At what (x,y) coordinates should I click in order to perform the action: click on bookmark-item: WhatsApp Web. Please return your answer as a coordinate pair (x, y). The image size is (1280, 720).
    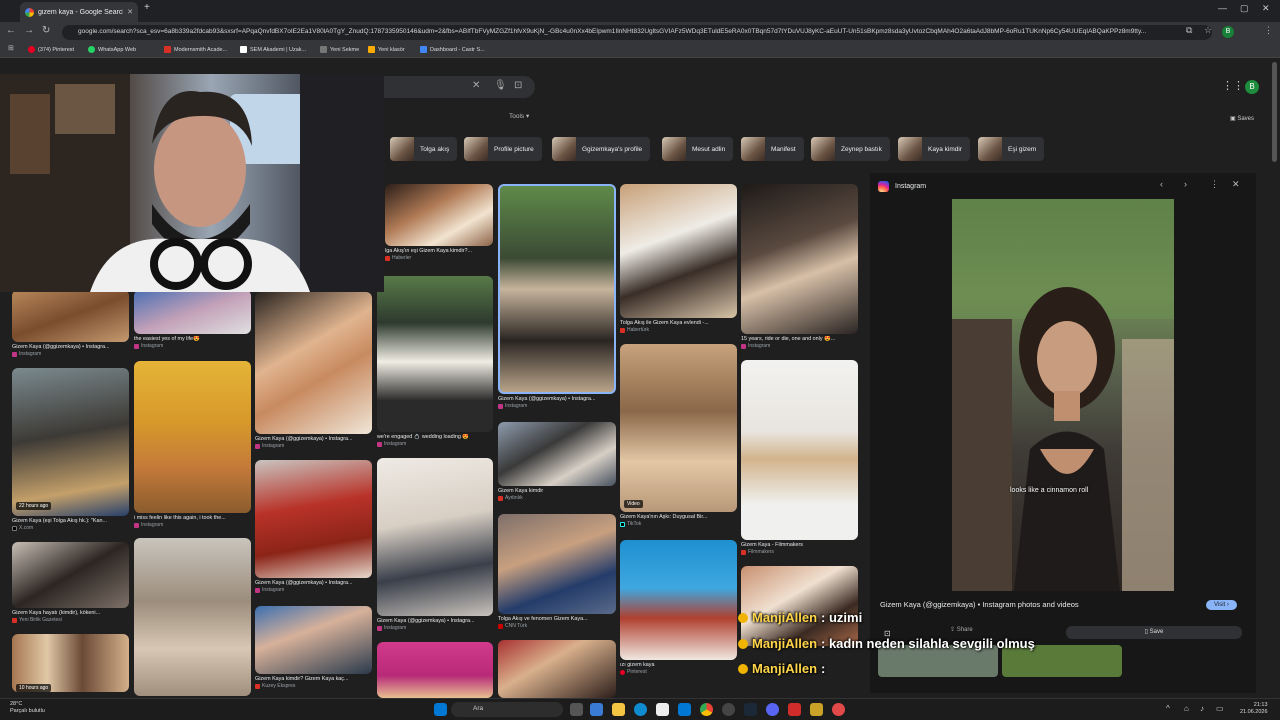
    Looking at the image, I should click on (112, 49).